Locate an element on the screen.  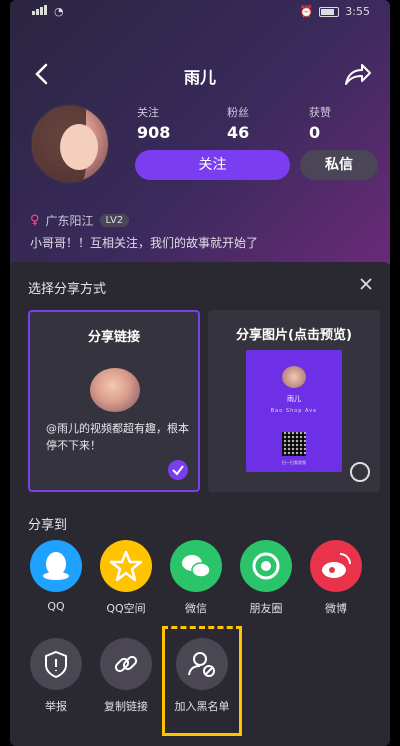
share-moments: 朋友圈 is located at coordinates (266, 578).